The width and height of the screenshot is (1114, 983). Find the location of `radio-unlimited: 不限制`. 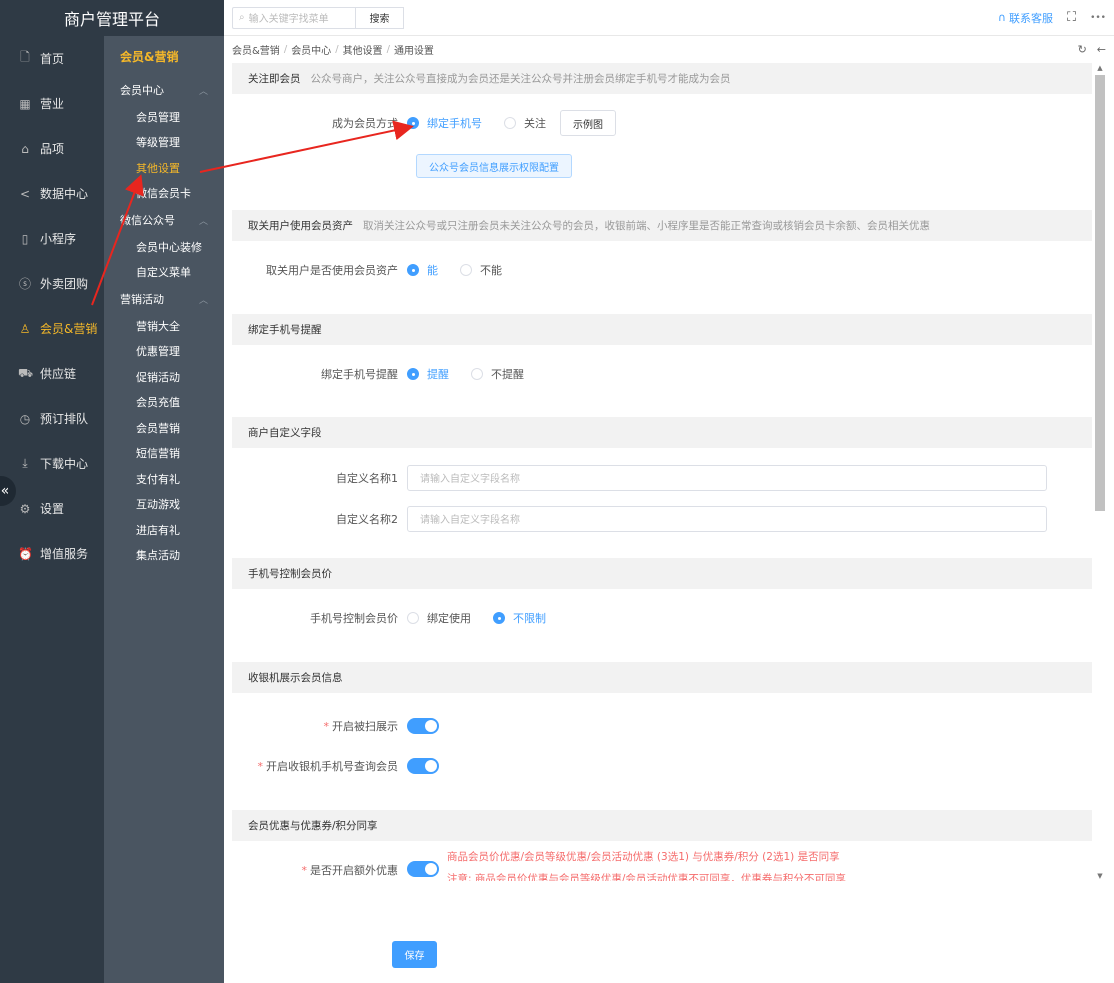

radio-unlimited: 不限制 is located at coordinates (519, 618).